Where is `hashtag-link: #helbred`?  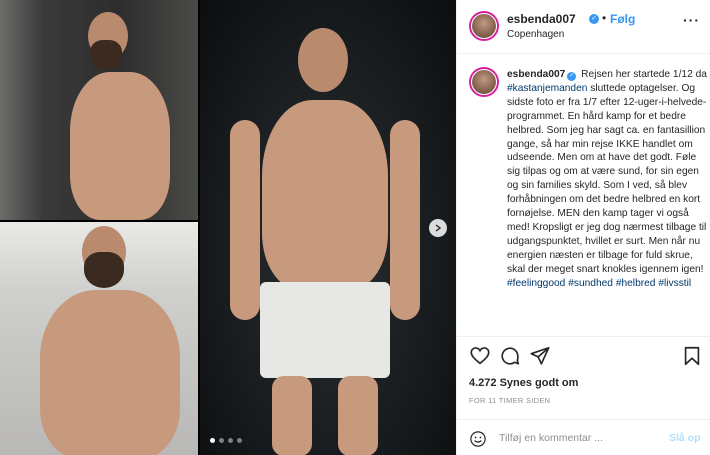
hashtag-link: #helbred is located at coordinates (636, 283).